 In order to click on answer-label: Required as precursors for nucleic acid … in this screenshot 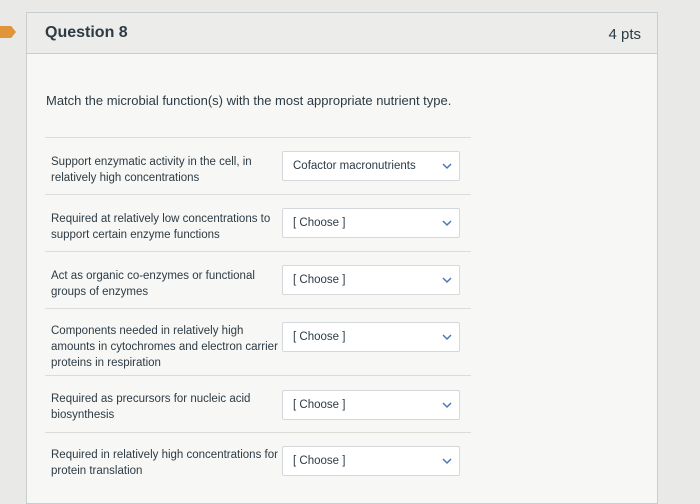, I will do `click(151, 407)`.